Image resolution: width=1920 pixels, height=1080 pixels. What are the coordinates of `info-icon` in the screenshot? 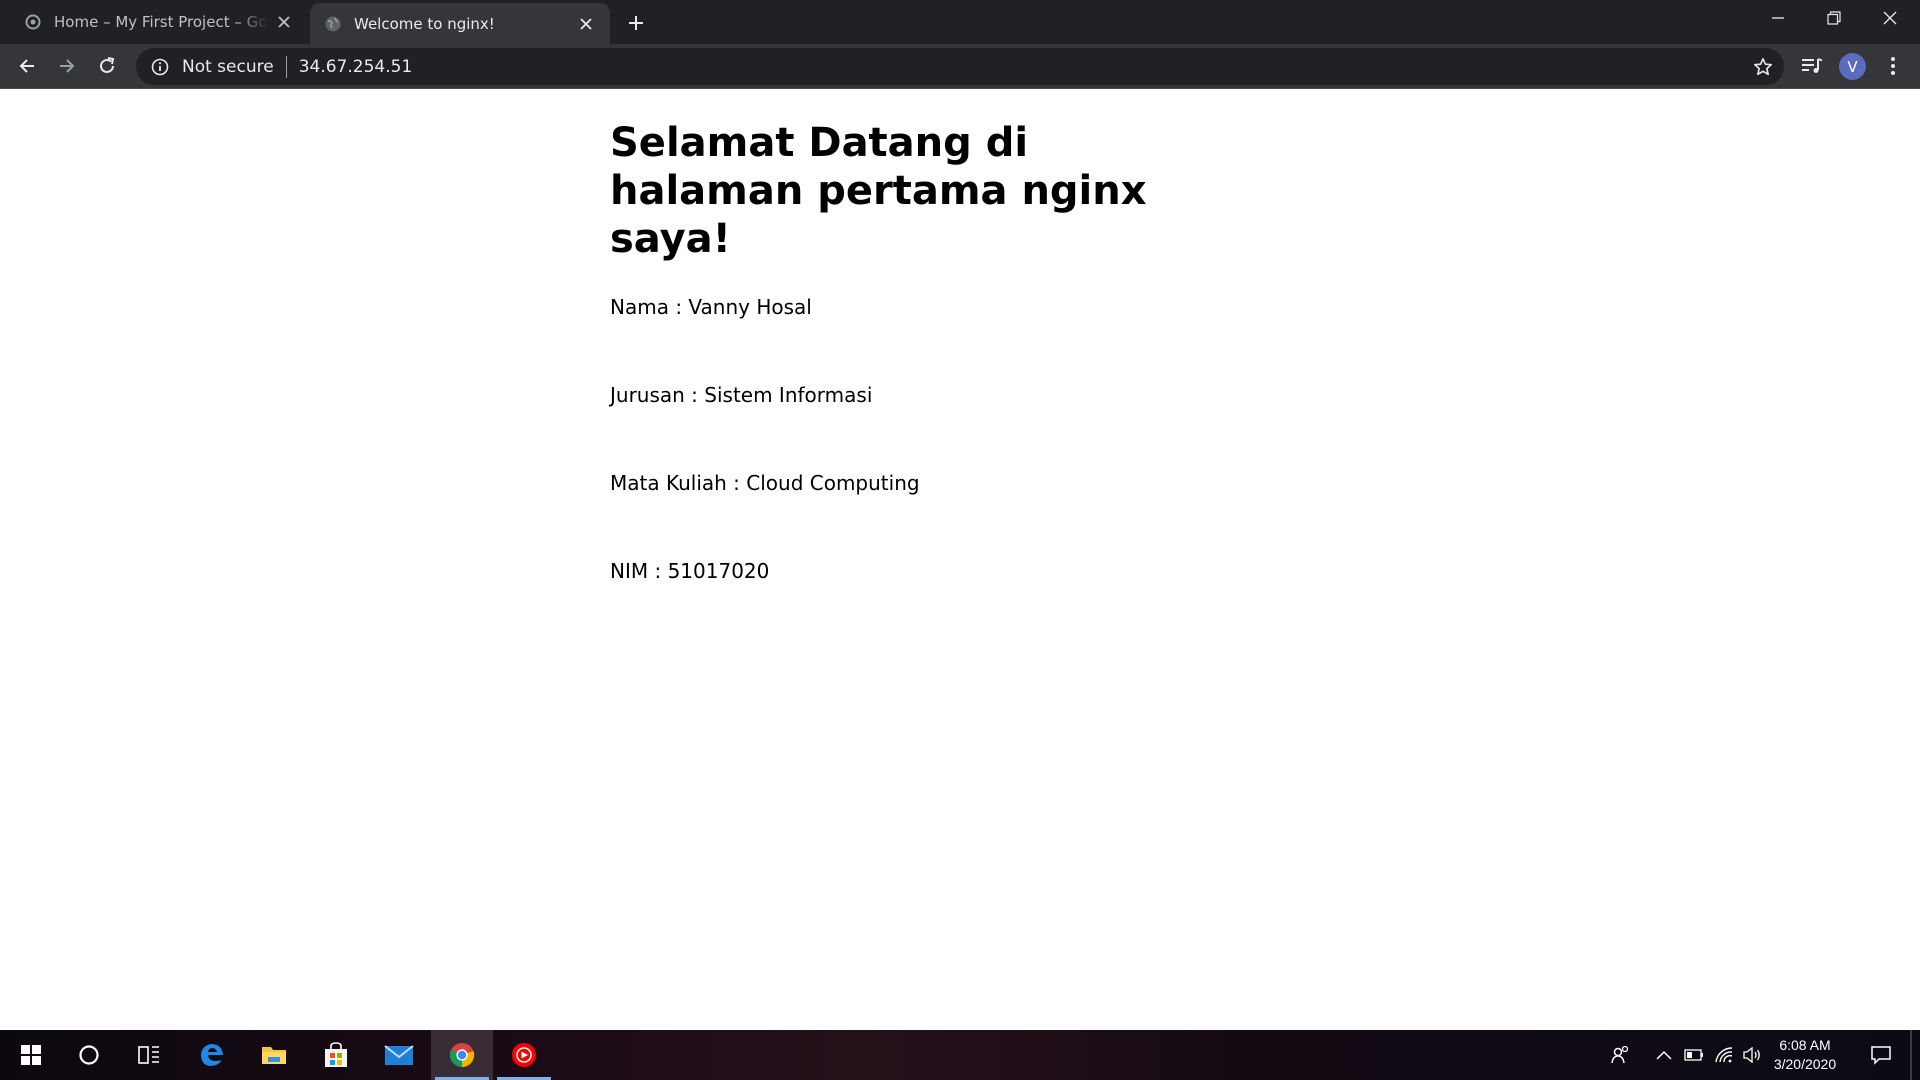 It's located at (160, 67).